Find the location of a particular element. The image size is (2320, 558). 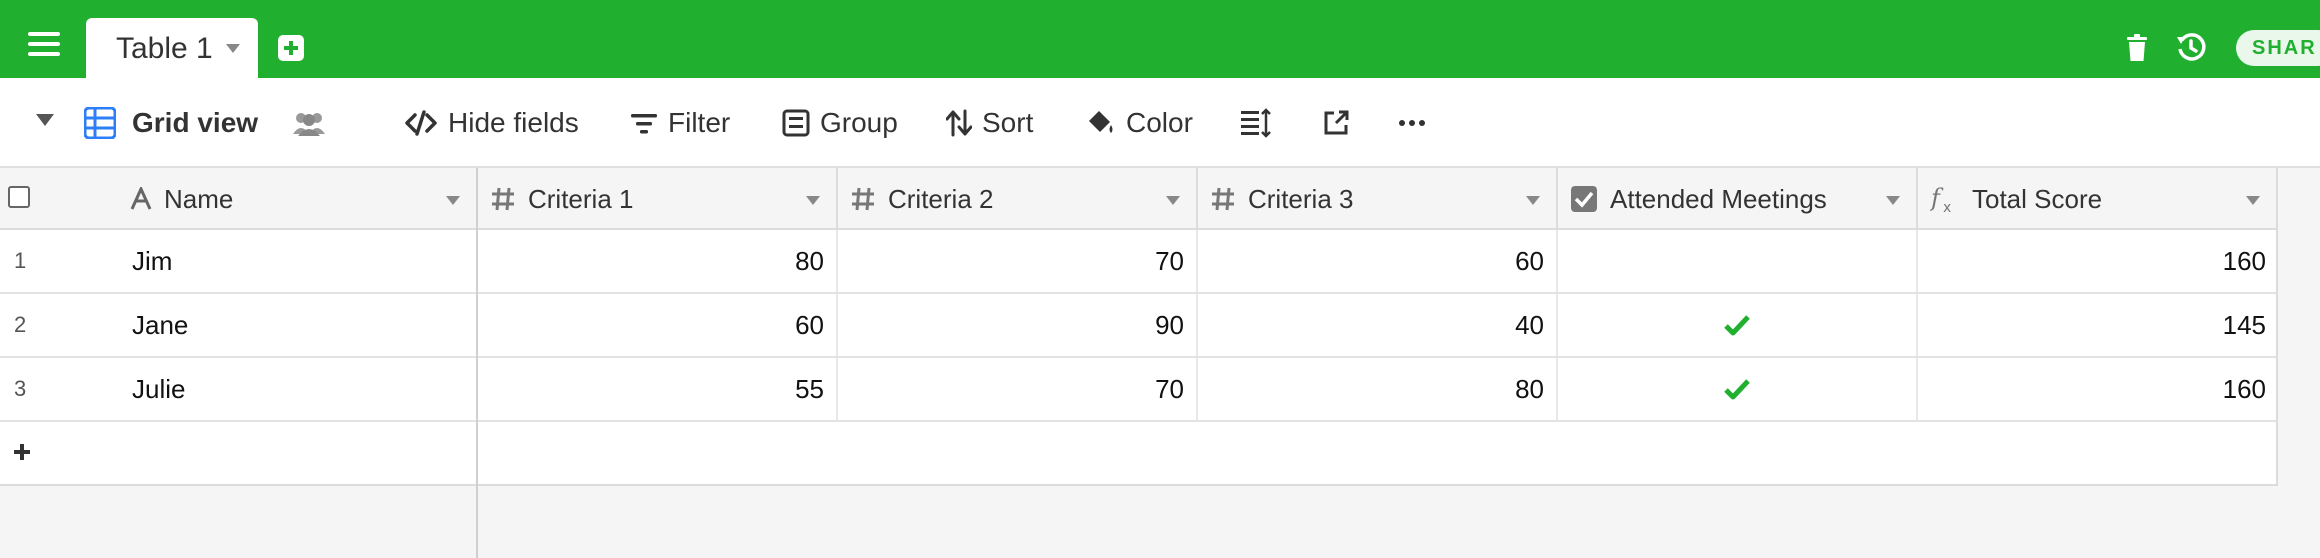

column-header-name: Name is located at coordinates (239, 199).